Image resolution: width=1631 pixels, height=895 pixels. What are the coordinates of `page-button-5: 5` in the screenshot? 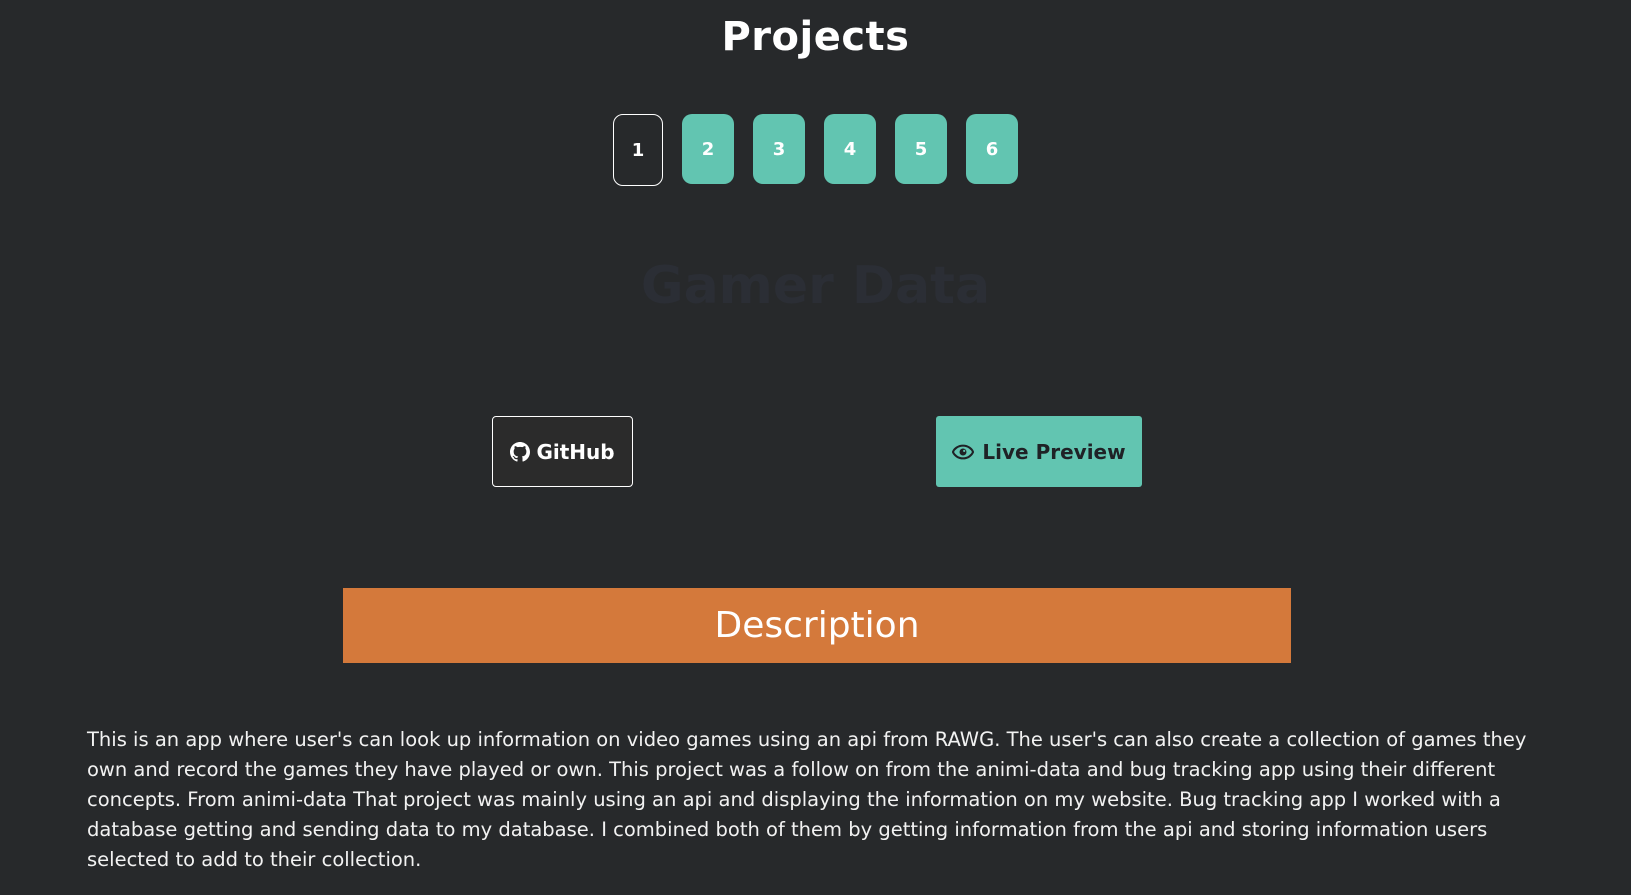 It's located at (921, 149).